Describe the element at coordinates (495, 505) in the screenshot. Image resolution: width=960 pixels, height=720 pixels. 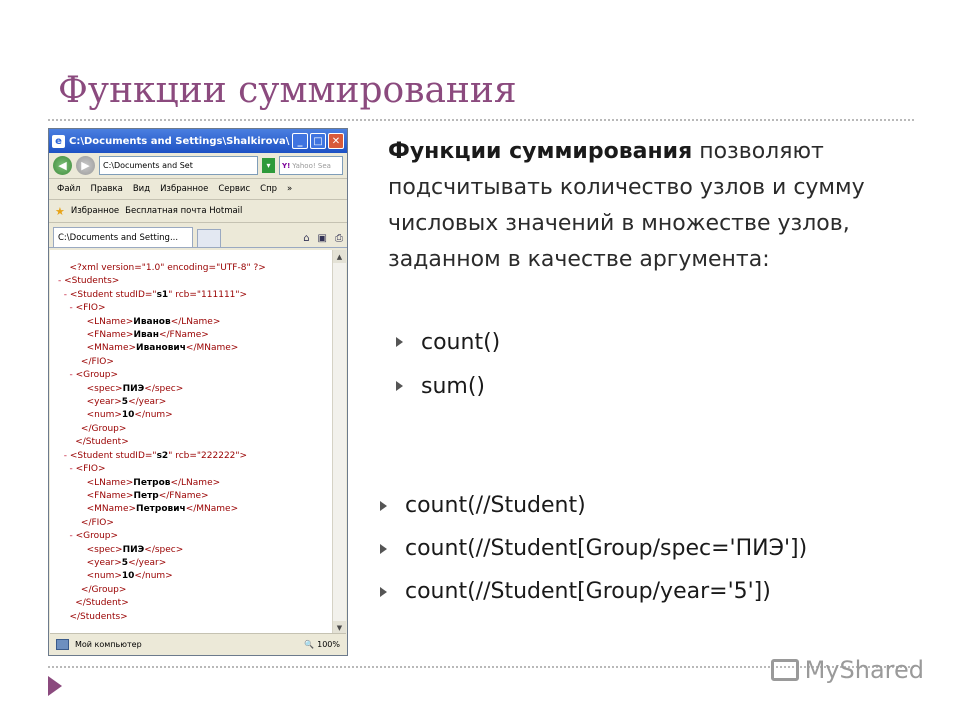
I see `example-1: count(//Student)` at that location.